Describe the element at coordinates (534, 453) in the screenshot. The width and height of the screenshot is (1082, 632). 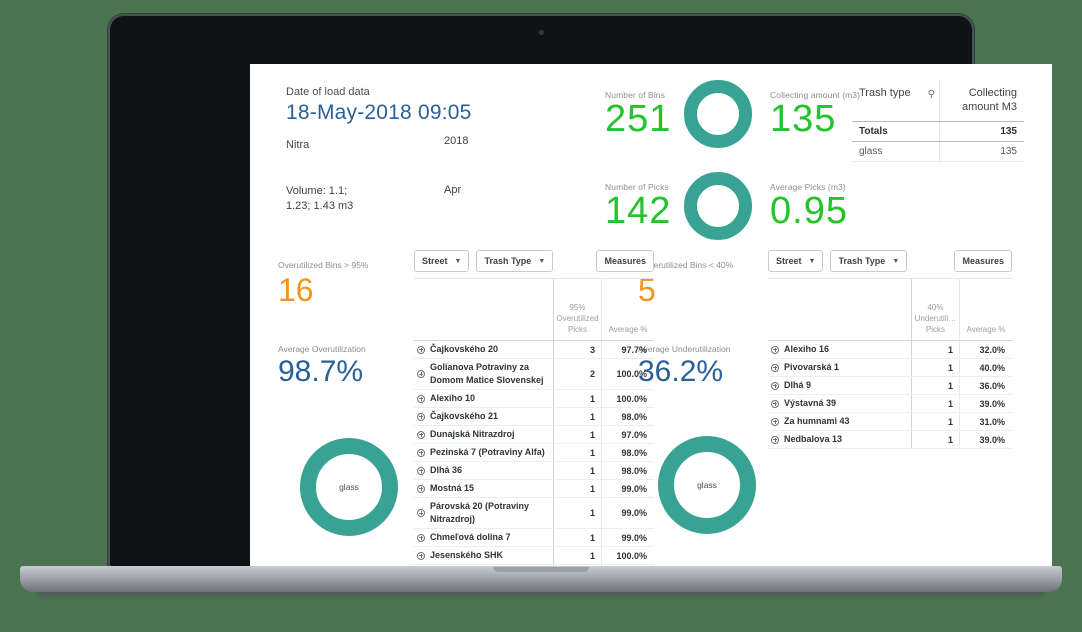
I see `table-row: Pezinská 7 (Potraviny Alfa) 1 98.0%` at that location.